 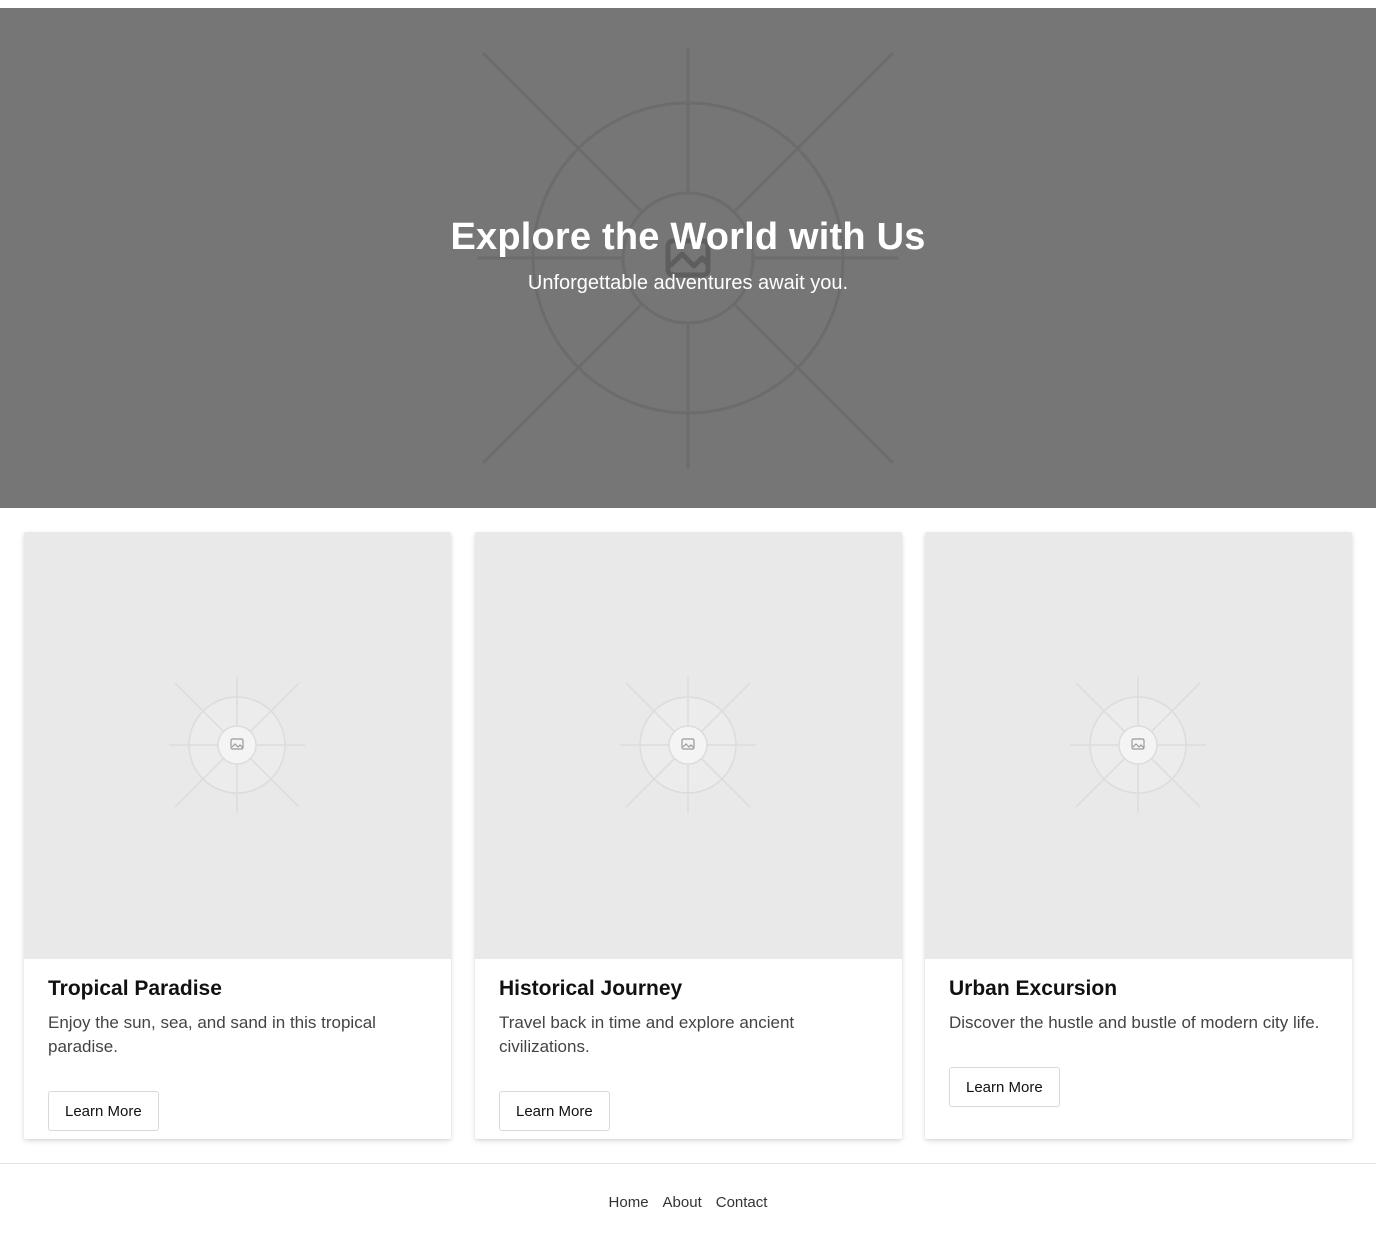 What do you see at coordinates (688, 283) in the screenshot?
I see `hero-subtitle: Unforgettable adventures await you.` at bounding box center [688, 283].